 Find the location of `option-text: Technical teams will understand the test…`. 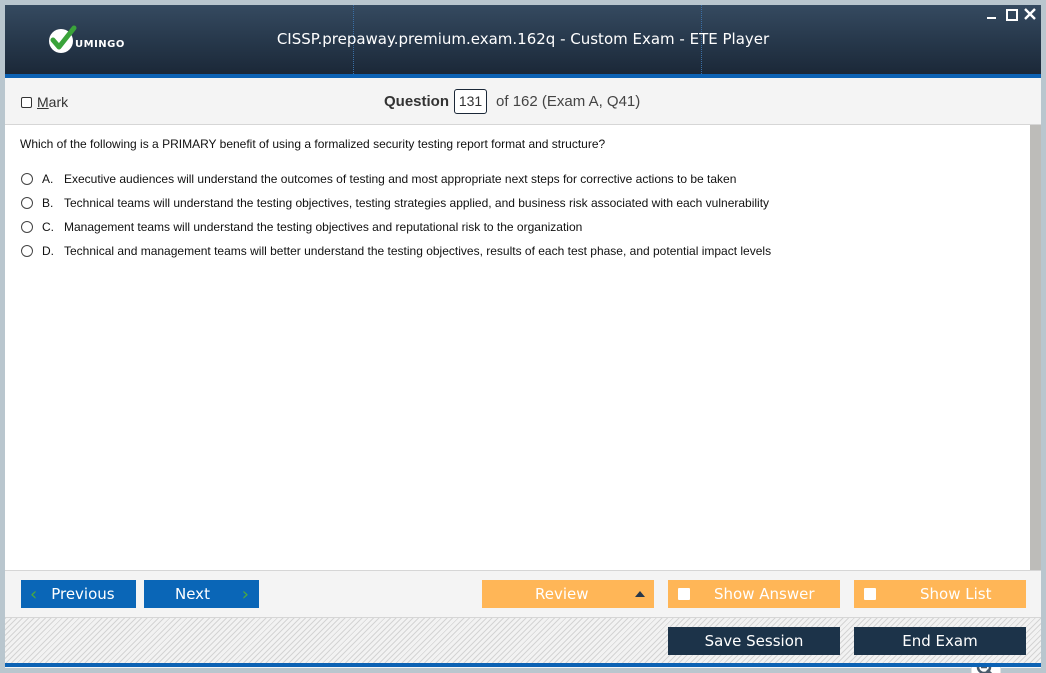

option-text: Technical teams will understand the test… is located at coordinates (417, 203).